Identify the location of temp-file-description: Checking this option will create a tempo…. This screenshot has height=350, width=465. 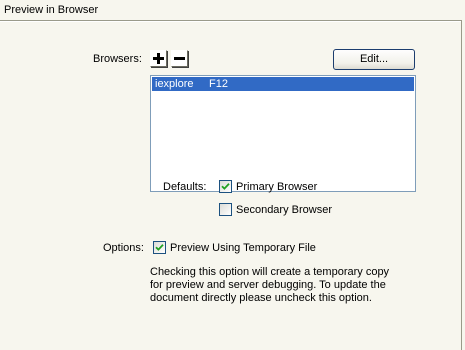
(305, 285).